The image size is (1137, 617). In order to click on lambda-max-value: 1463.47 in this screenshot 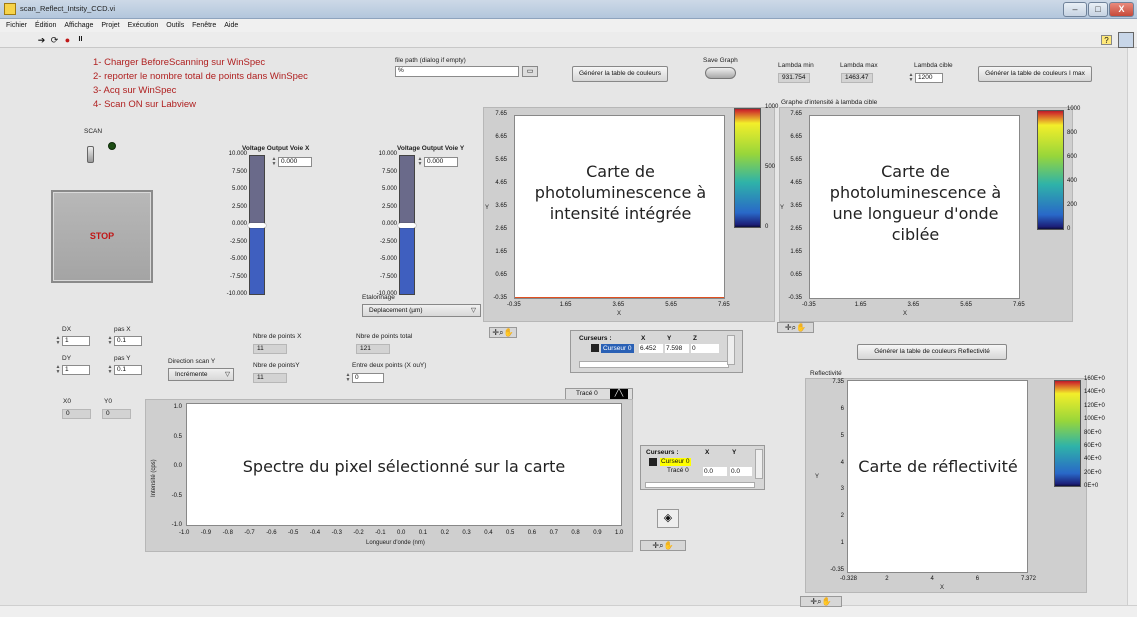, I will do `click(857, 78)`.